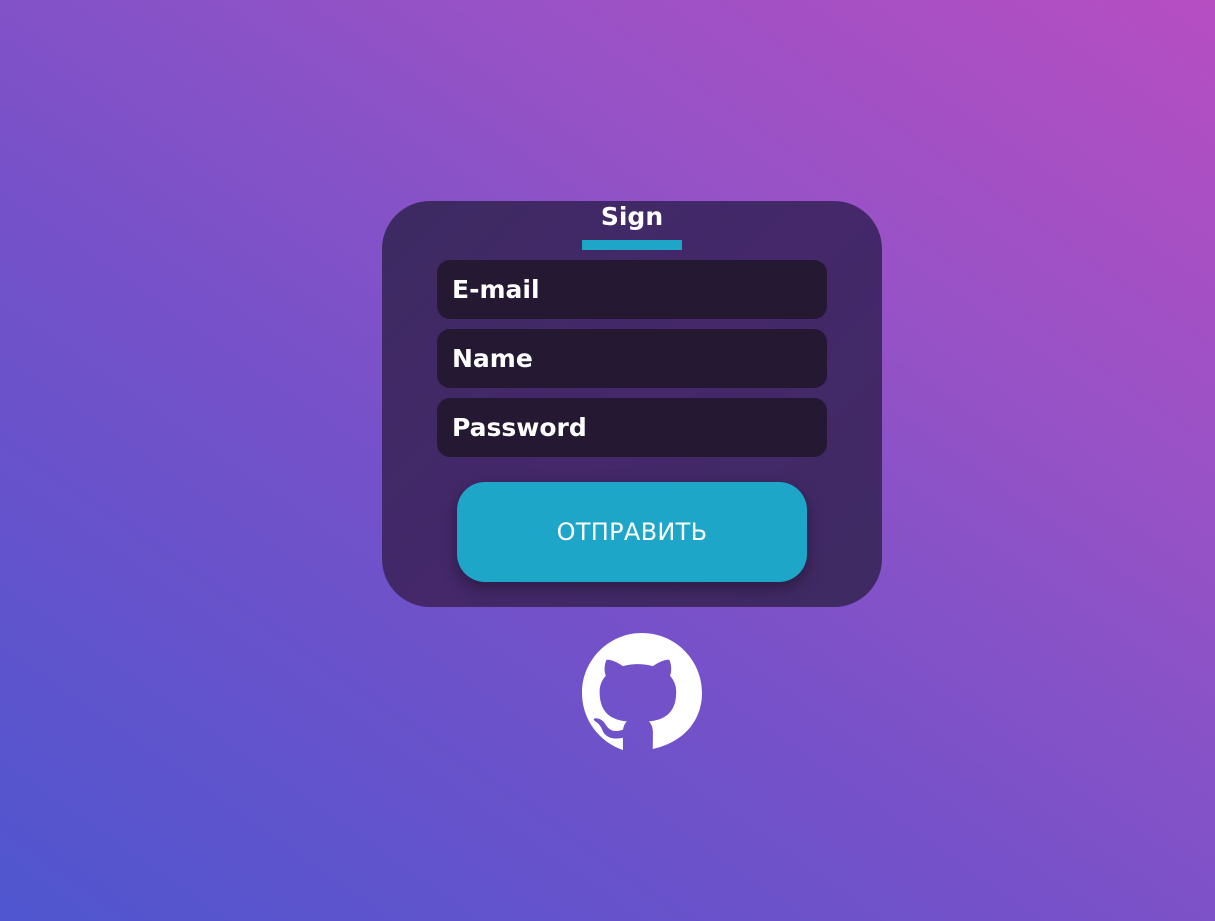 The height and width of the screenshot is (921, 1215). I want to click on github-icon, so click(642, 693).